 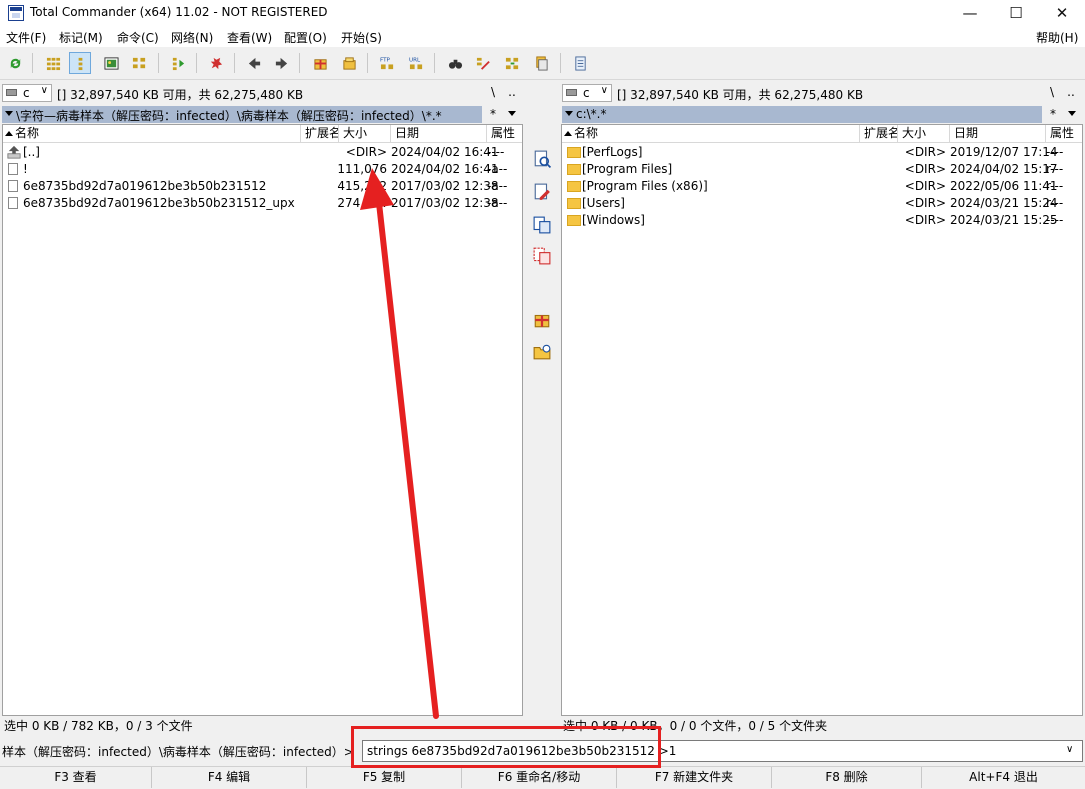 What do you see at coordinates (493, 92) in the screenshot?
I see `left-root-button: \` at bounding box center [493, 92].